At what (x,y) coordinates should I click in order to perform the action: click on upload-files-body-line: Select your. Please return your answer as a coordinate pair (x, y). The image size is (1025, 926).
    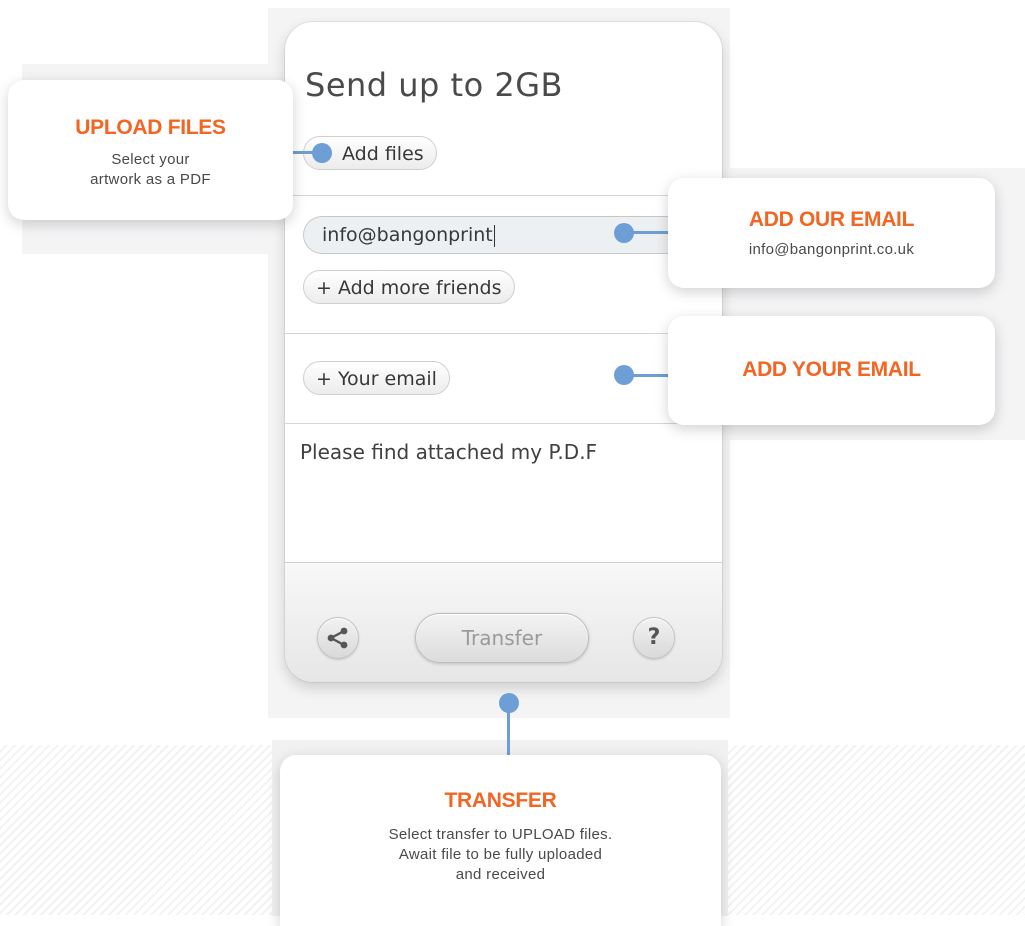
    Looking at the image, I should click on (150, 159).